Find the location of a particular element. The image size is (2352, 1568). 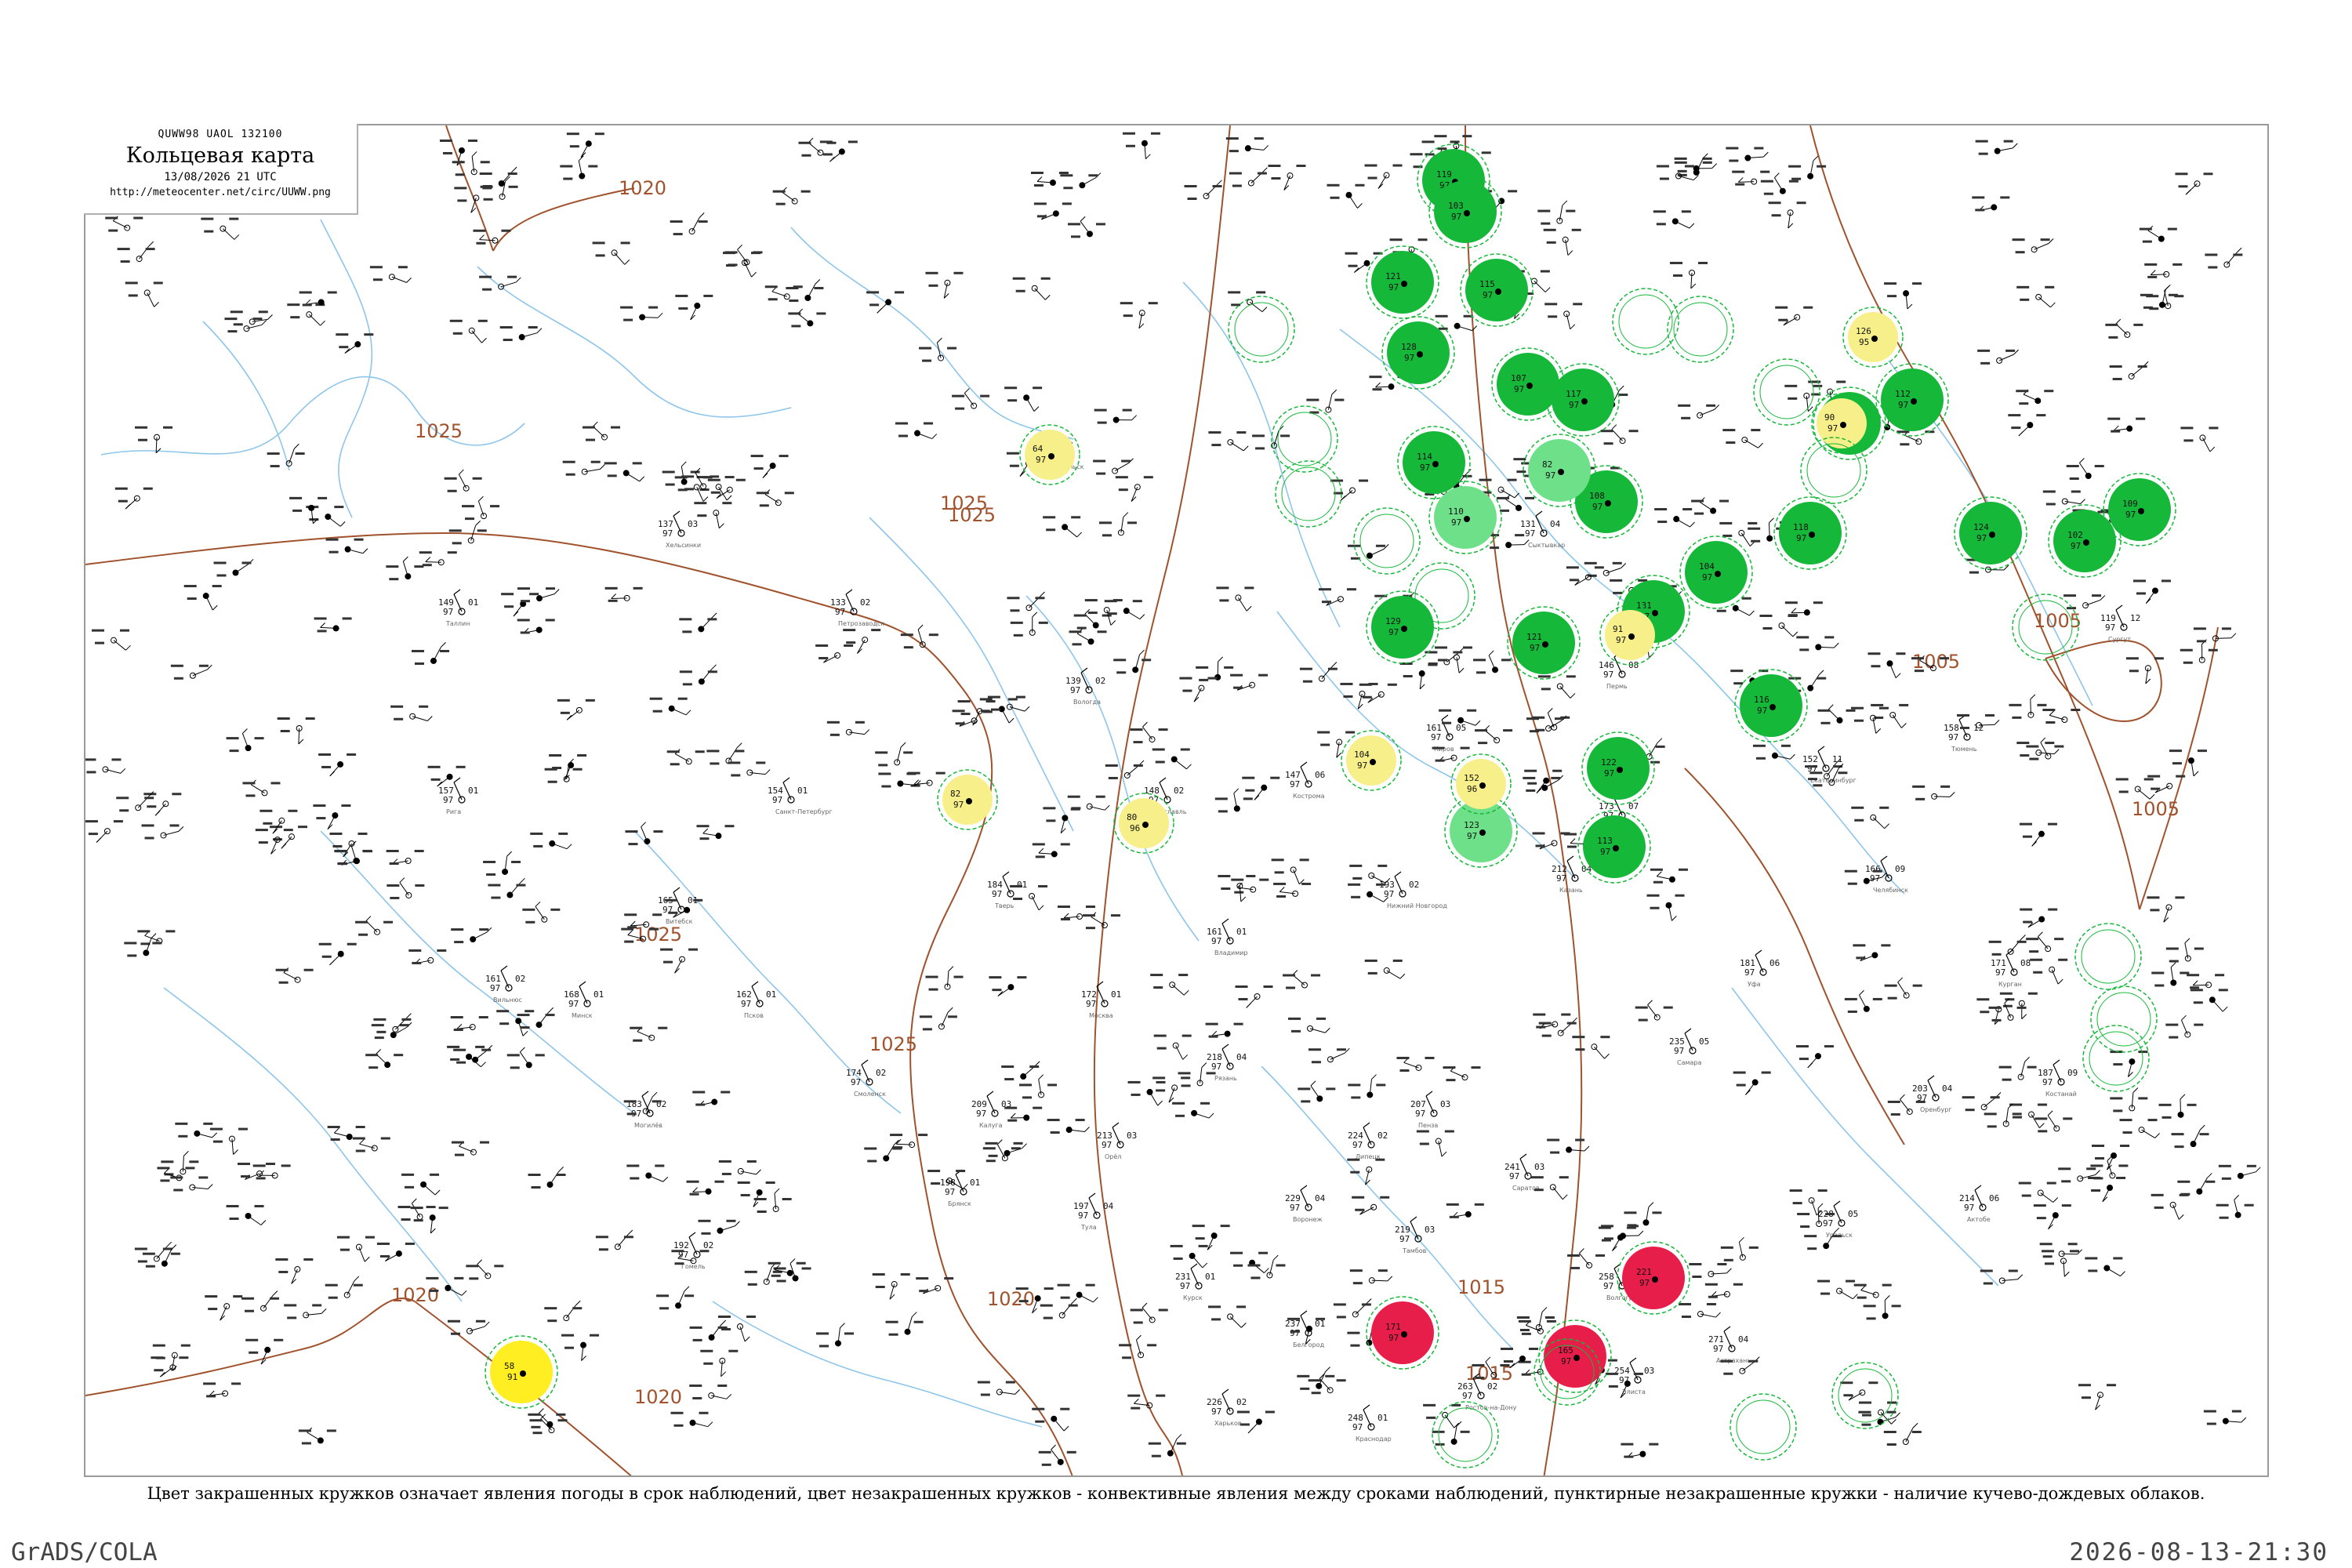

circle-temp: 117 is located at coordinates (1573, 394).